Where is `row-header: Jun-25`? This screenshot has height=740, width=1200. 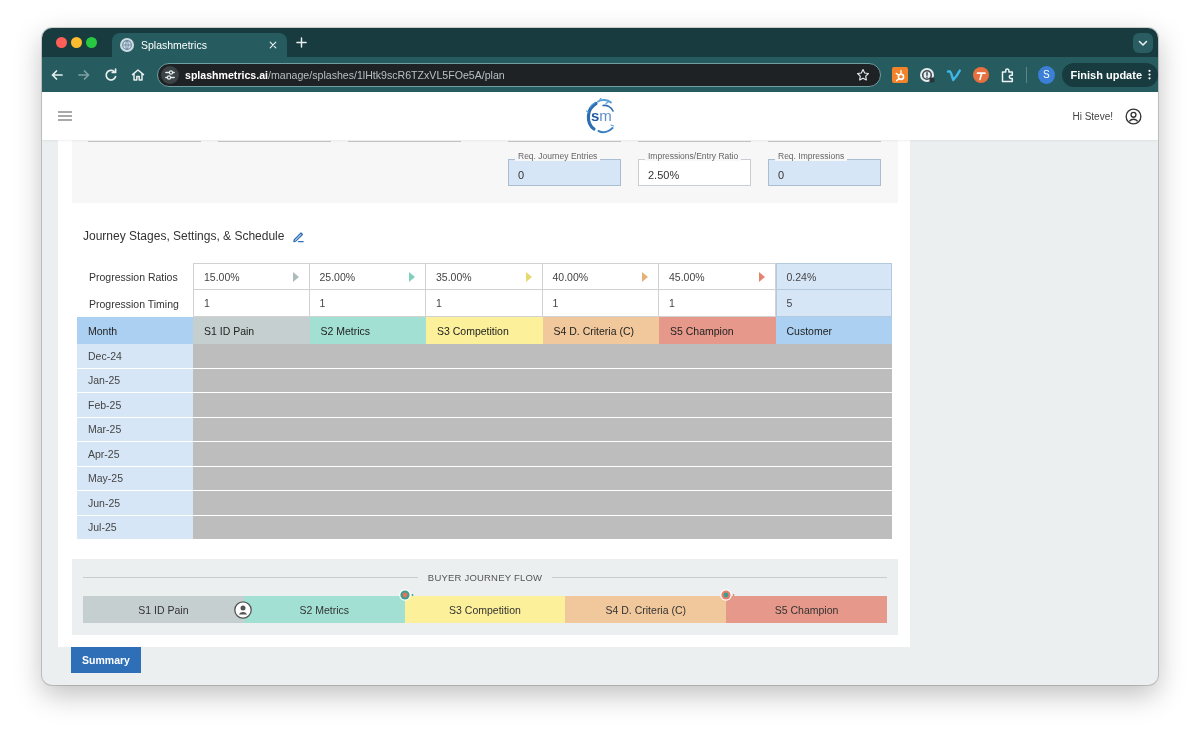 row-header: Jun-25 is located at coordinates (135, 503).